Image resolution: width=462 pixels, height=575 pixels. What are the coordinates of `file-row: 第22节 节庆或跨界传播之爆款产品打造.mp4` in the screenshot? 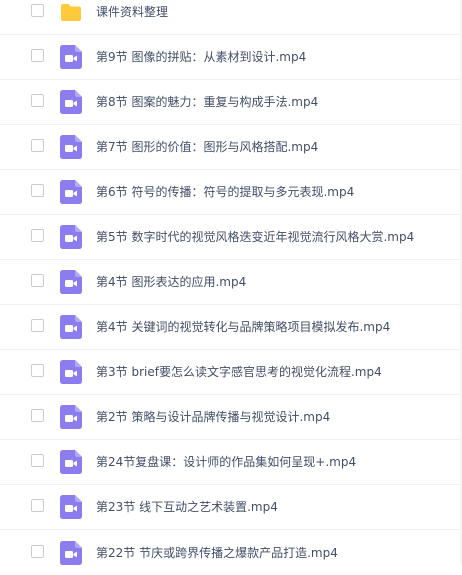 It's located at (231, 552).